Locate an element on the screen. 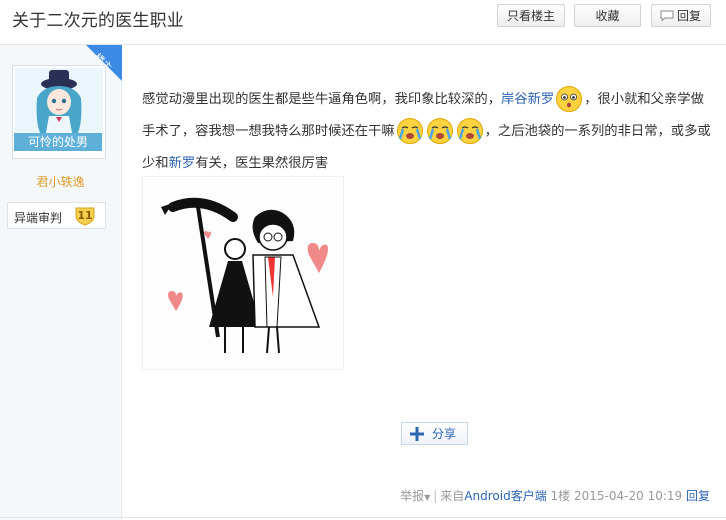 The width and height of the screenshot is (726, 520). avatar-caption: 可怜的处男 is located at coordinates (58, 142).